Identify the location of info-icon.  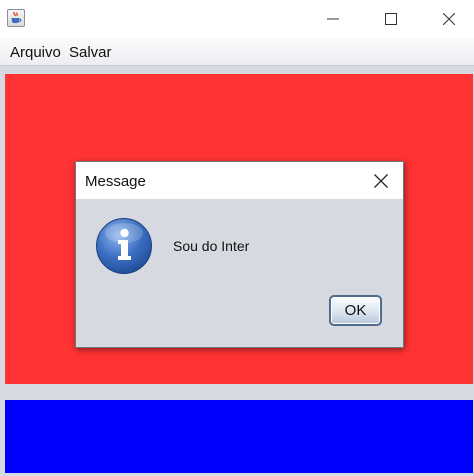
(124, 246).